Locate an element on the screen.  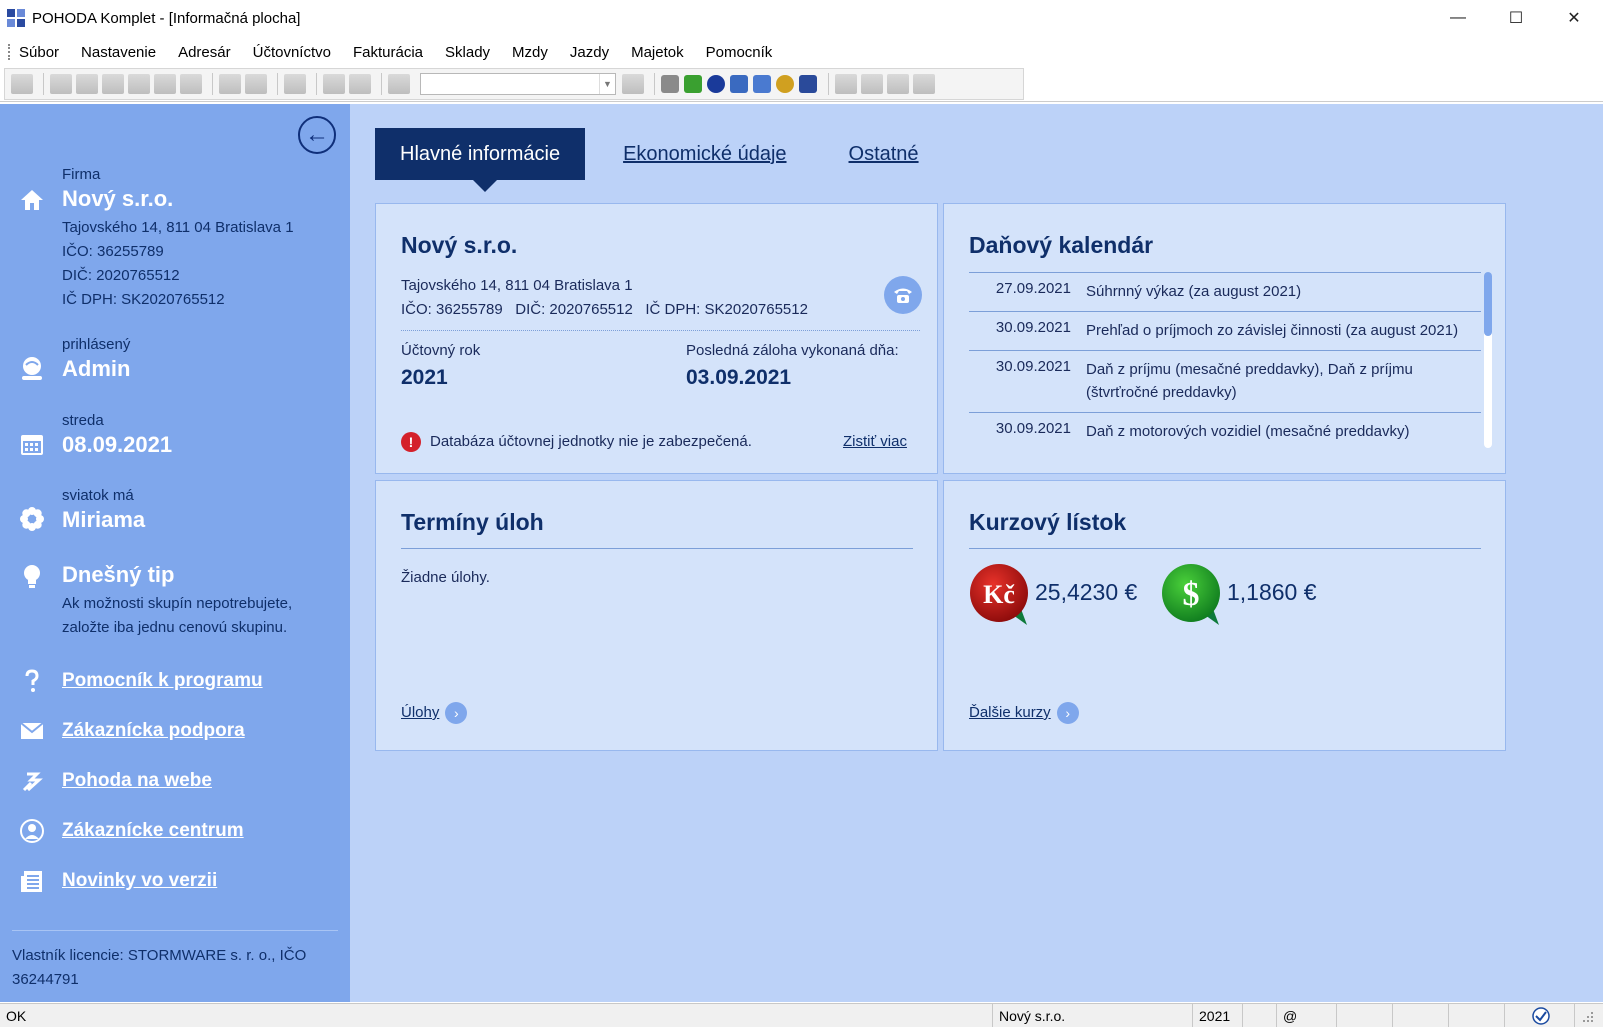
tb-save-all-icon is located at coordinates (360, 84).